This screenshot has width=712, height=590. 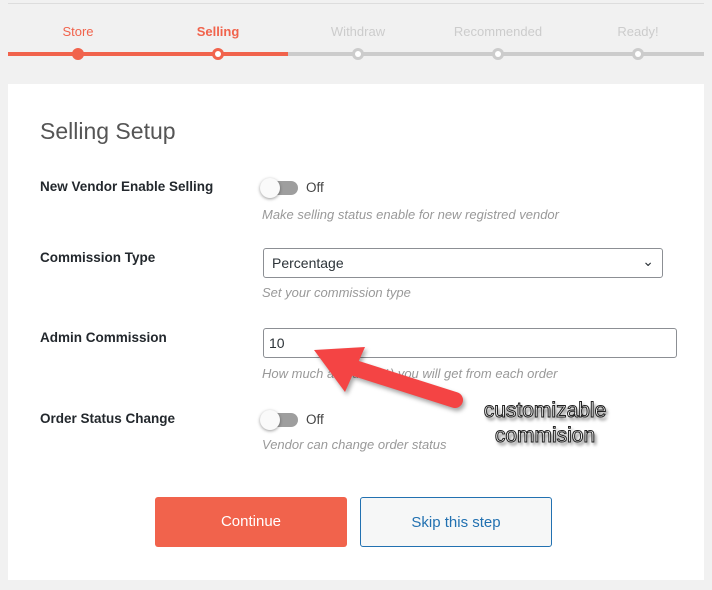 What do you see at coordinates (545, 411) in the screenshot?
I see `annotation-line-1: customizable` at bounding box center [545, 411].